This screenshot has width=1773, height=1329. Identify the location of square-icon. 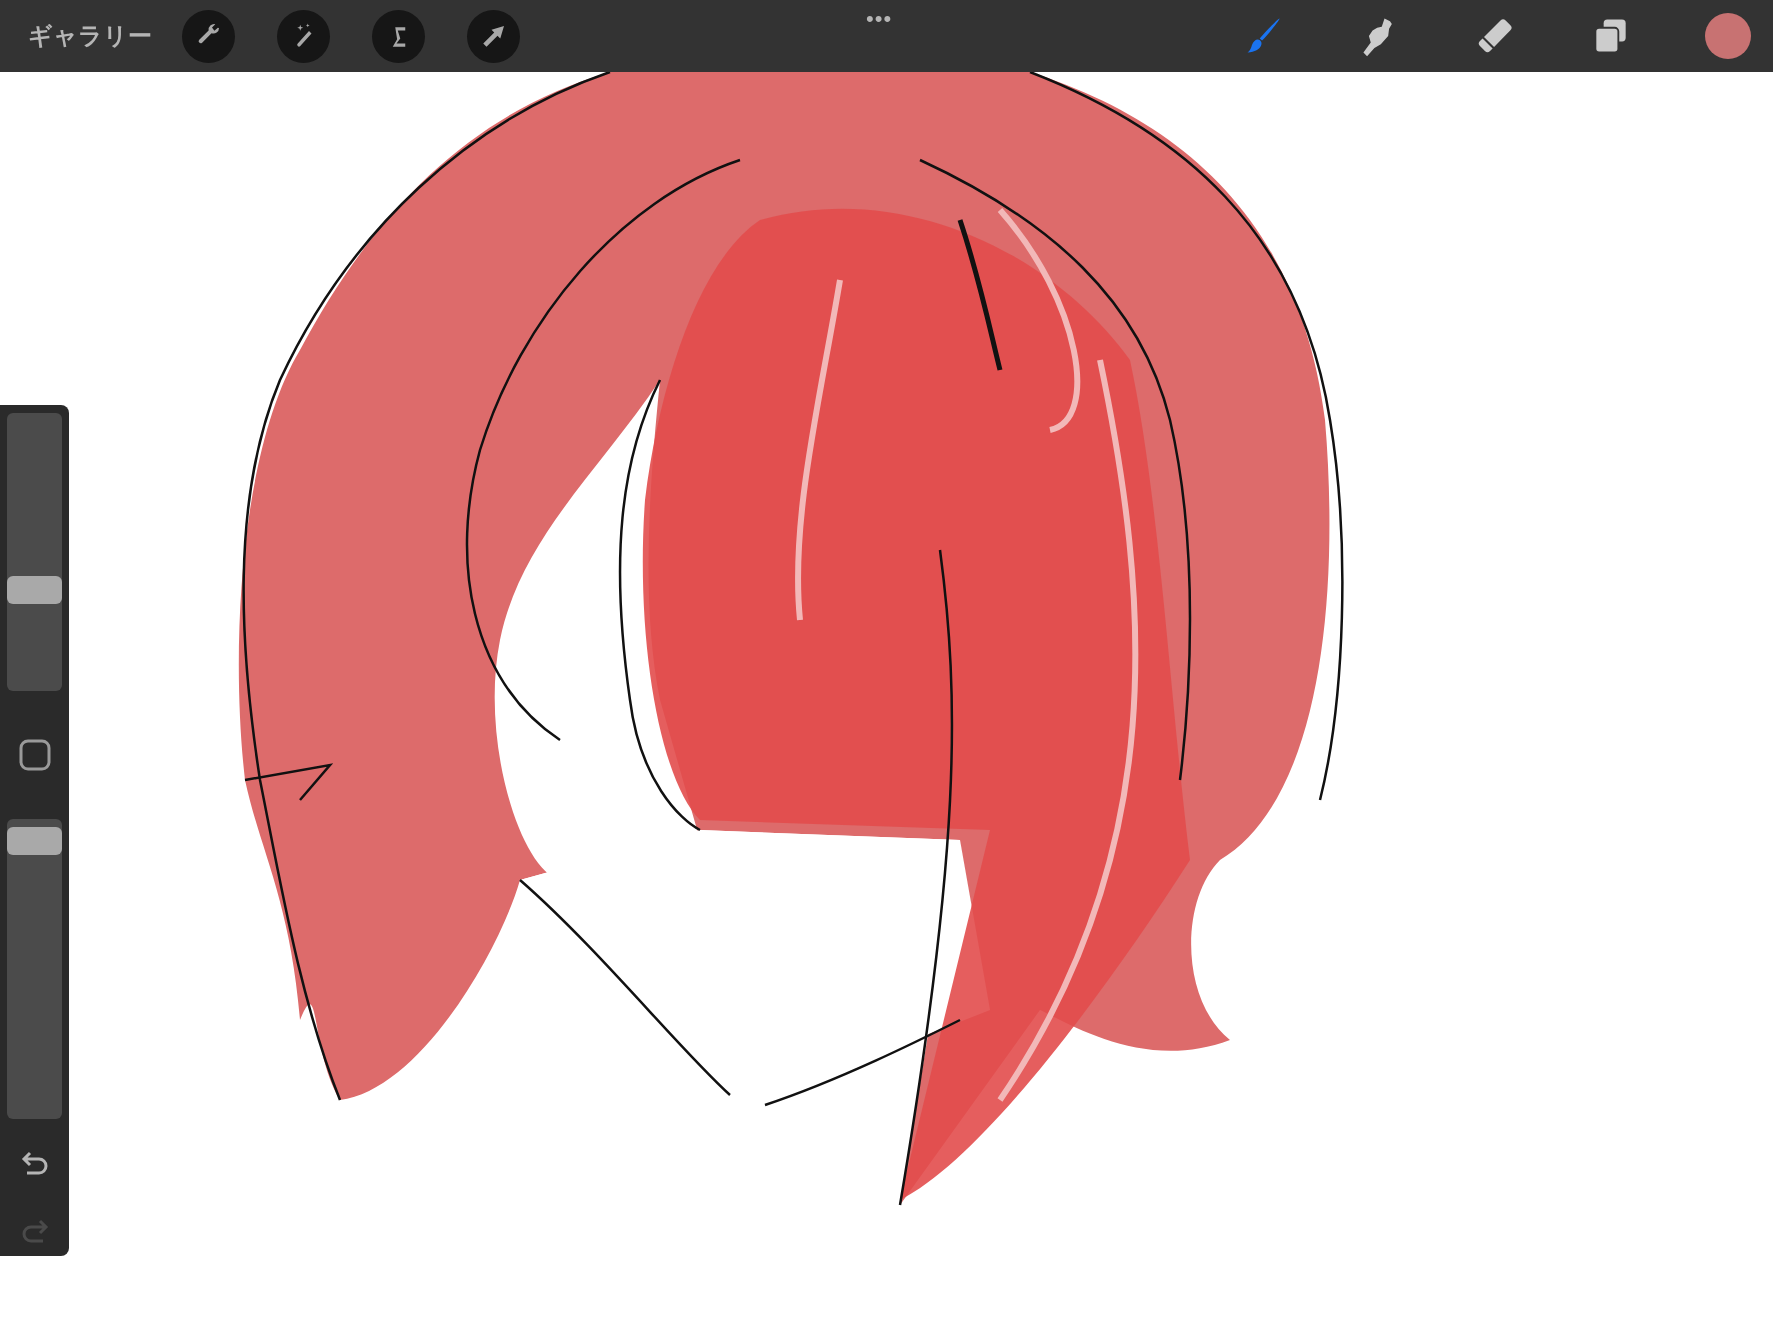
(34, 755).